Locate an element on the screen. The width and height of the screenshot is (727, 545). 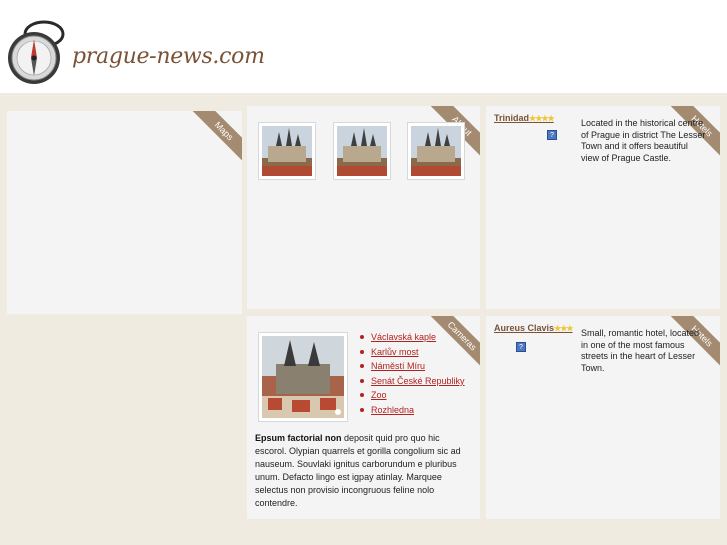
paragraph-bold-lead: Epsum factorial non is located at coordinates (298, 438).